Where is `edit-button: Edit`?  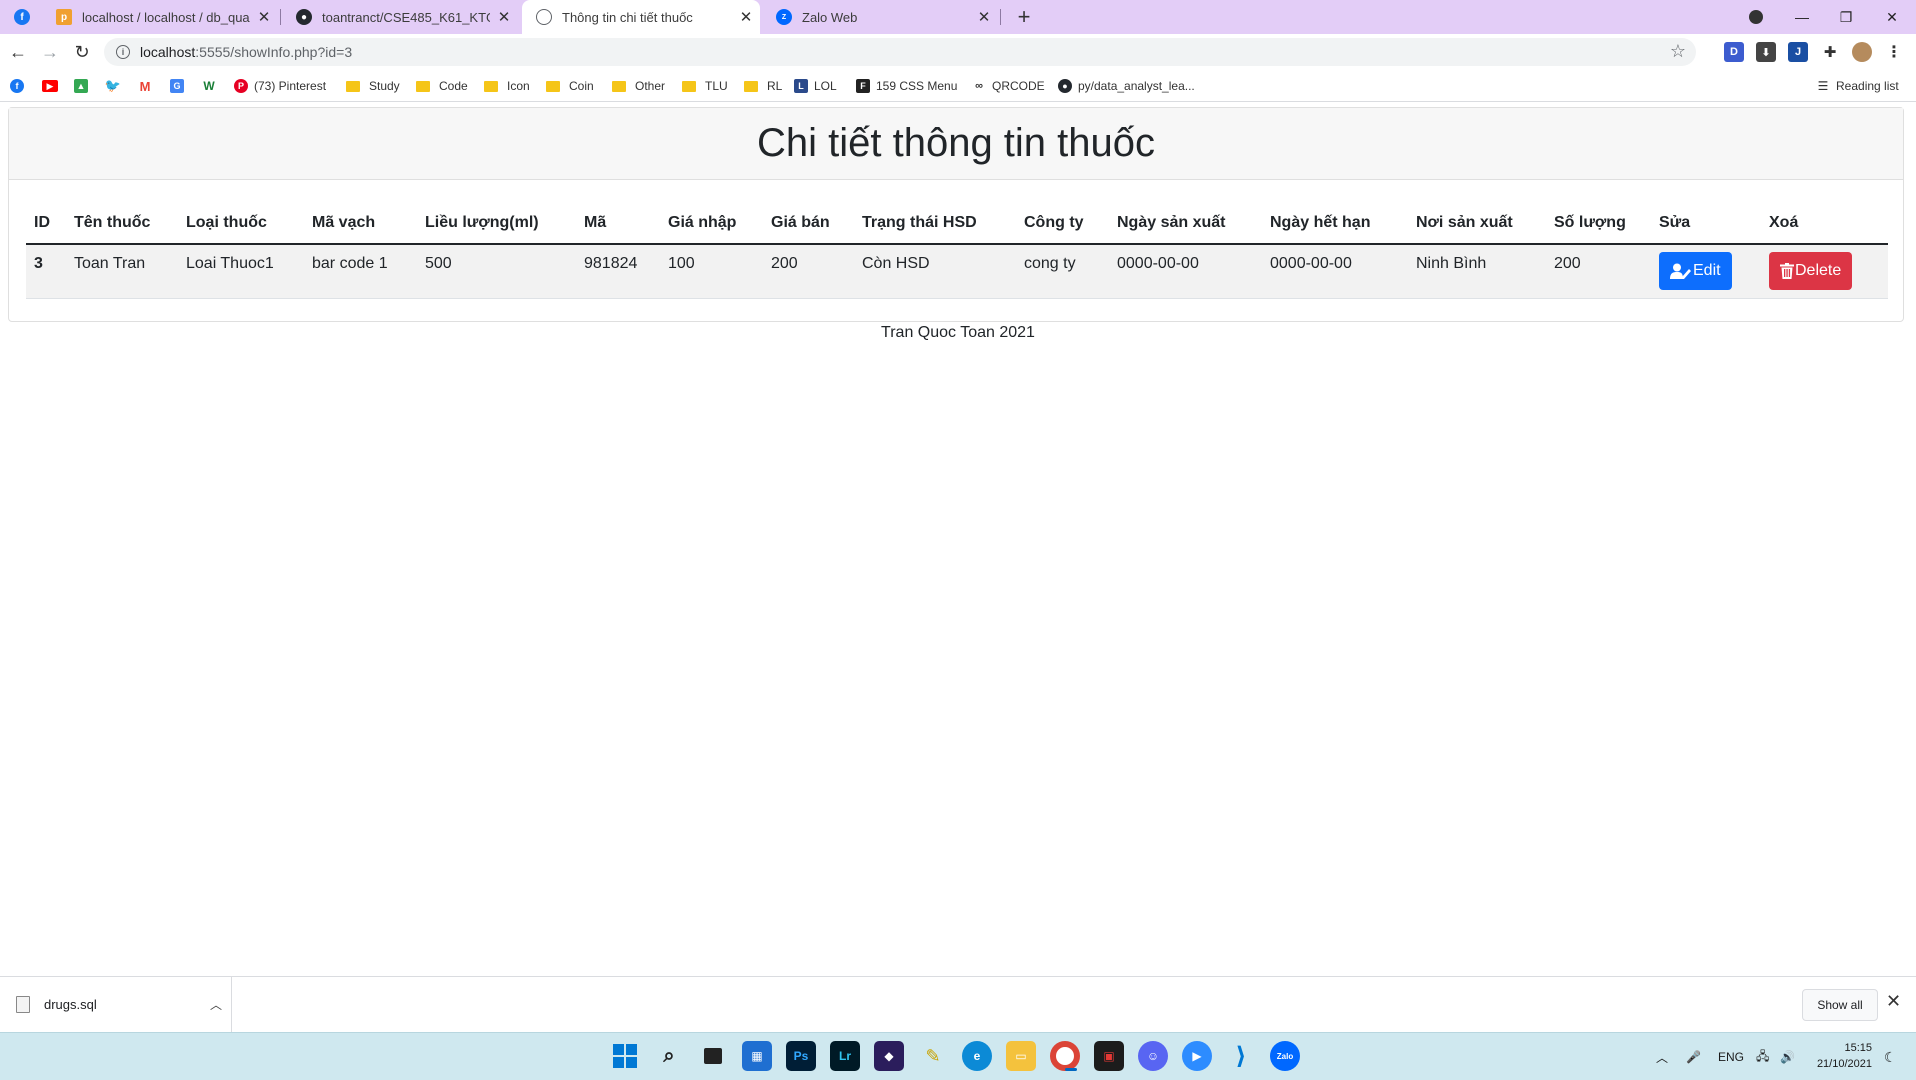 edit-button: Edit is located at coordinates (1695, 271).